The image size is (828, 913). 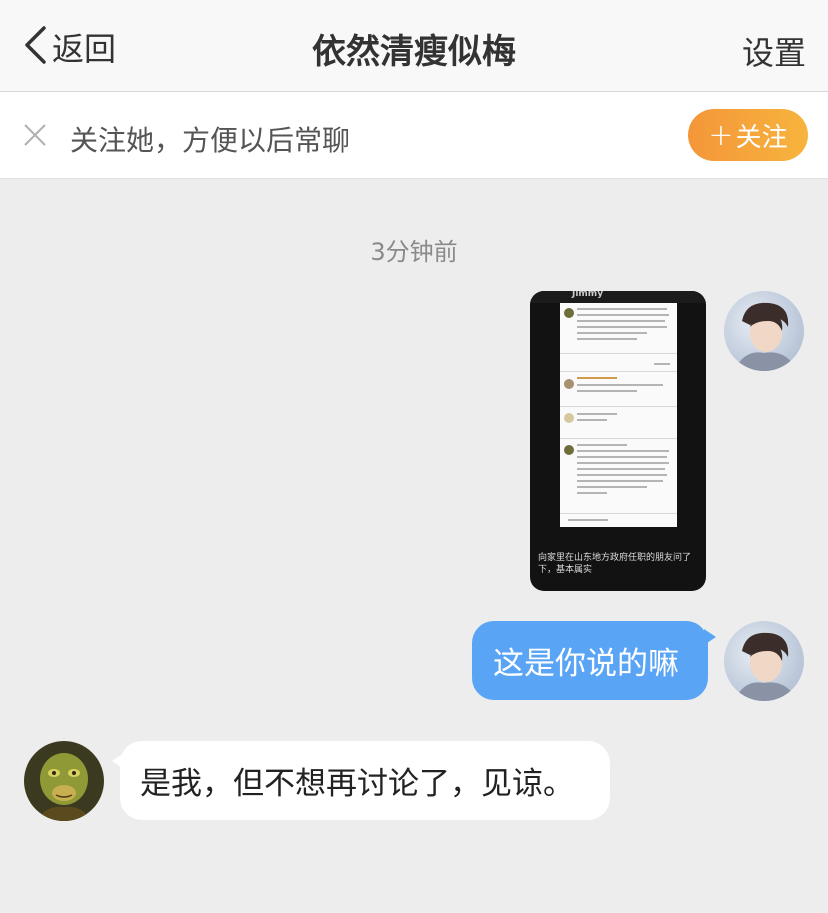 I want to click on outgoing-text-bubble: 这是你说的嘛, so click(x=594, y=660).